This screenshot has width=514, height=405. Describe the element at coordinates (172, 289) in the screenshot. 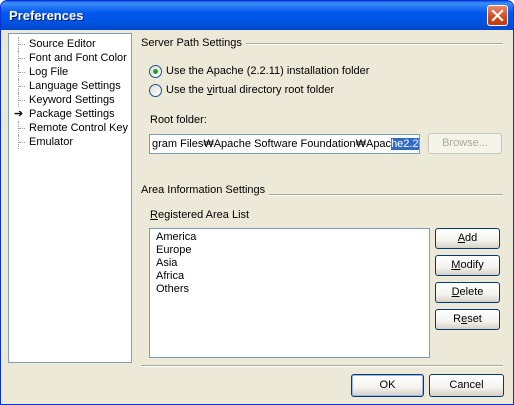

I see `list-item-others: Others` at that location.